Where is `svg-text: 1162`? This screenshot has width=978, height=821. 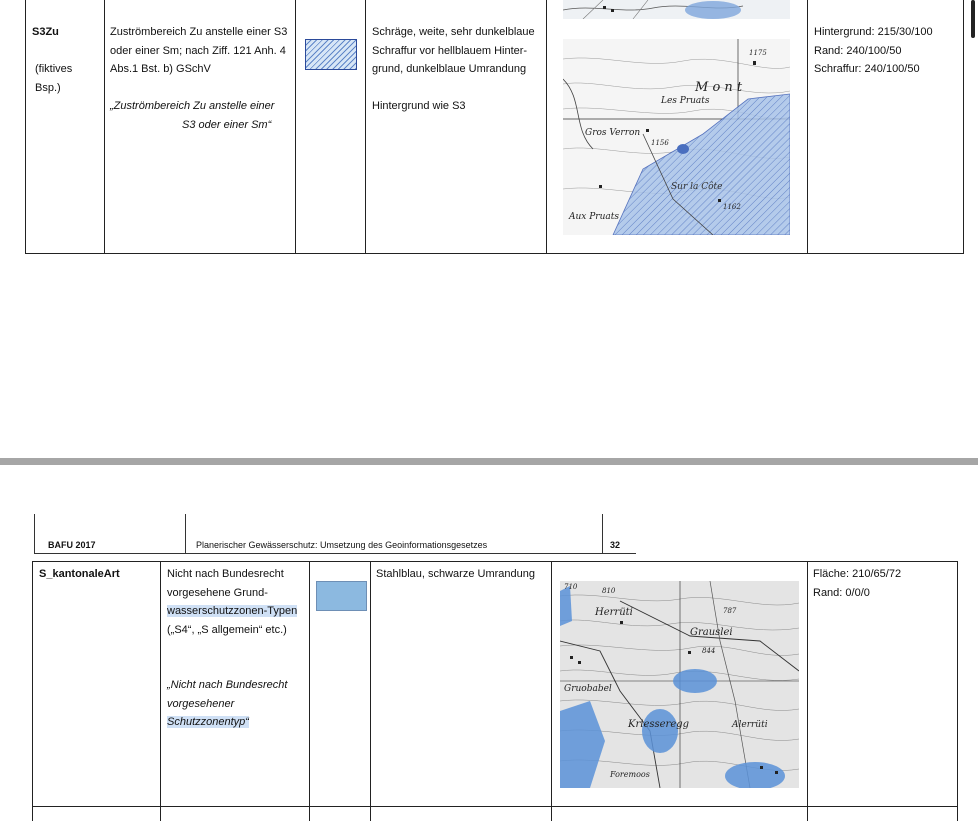 svg-text: 1162 is located at coordinates (732, 207).